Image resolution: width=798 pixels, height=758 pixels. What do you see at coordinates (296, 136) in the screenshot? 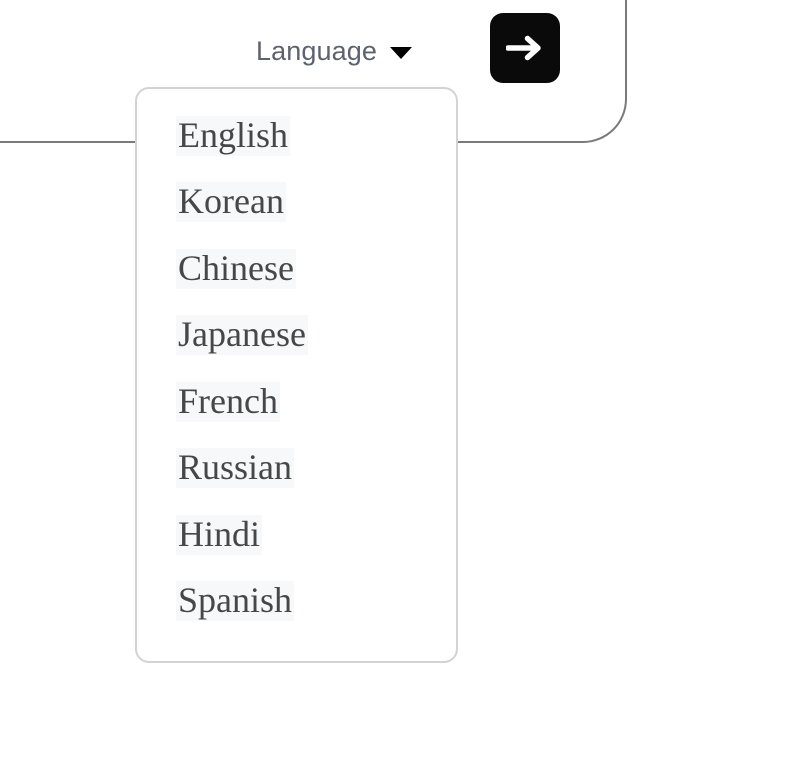
I see `language-option-english: English` at bounding box center [296, 136].